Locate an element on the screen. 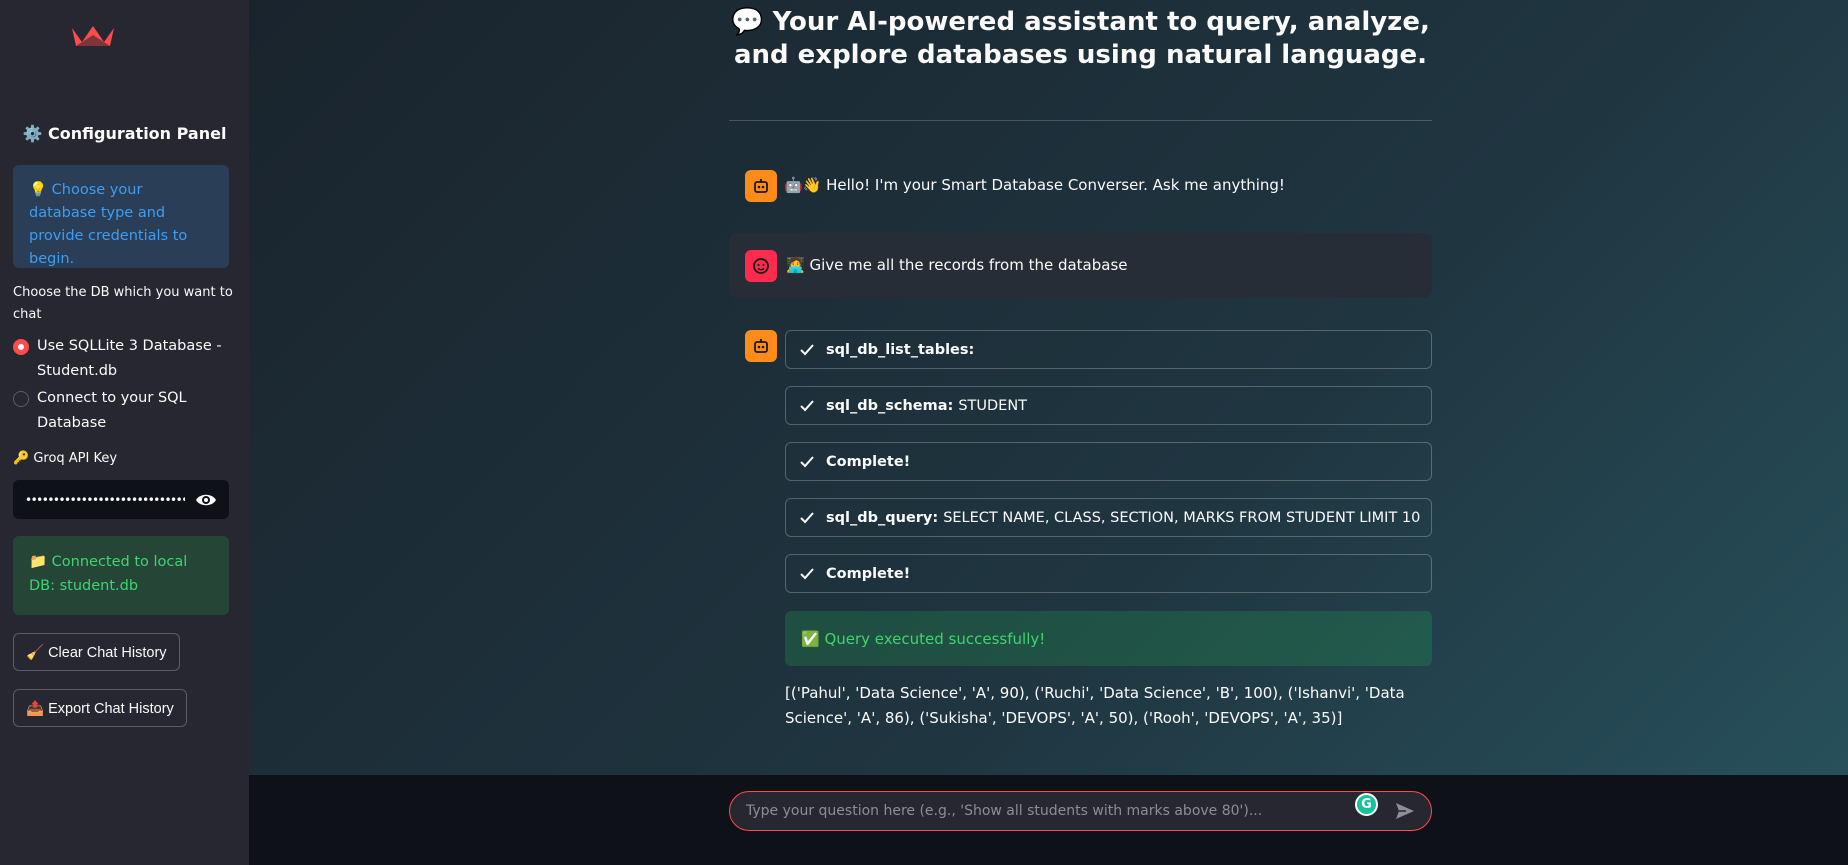  clear-chat-history-button: 🧹 Clear Chat History is located at coordinates (96, 652).